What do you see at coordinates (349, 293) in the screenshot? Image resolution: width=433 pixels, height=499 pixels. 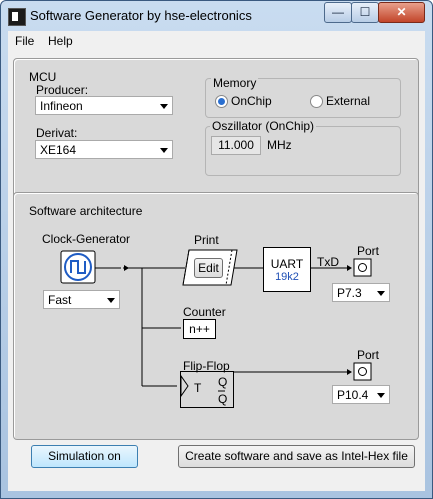 I see `port1-value: P7.3` at bounding box center [349, 293].